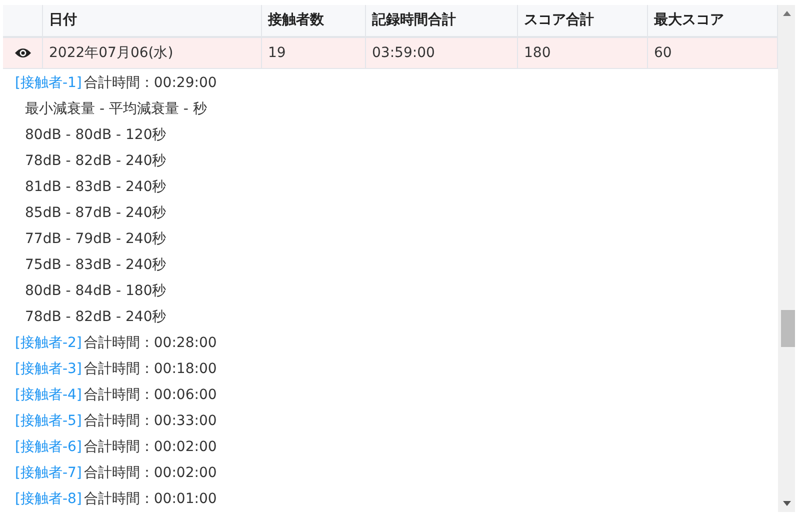 This screenshot has width=800, height=524. What do you see at coordinates (48, 499) in the screenshot?
I see `contact-label: [接触者-8]` at bounding box center [48, 499].